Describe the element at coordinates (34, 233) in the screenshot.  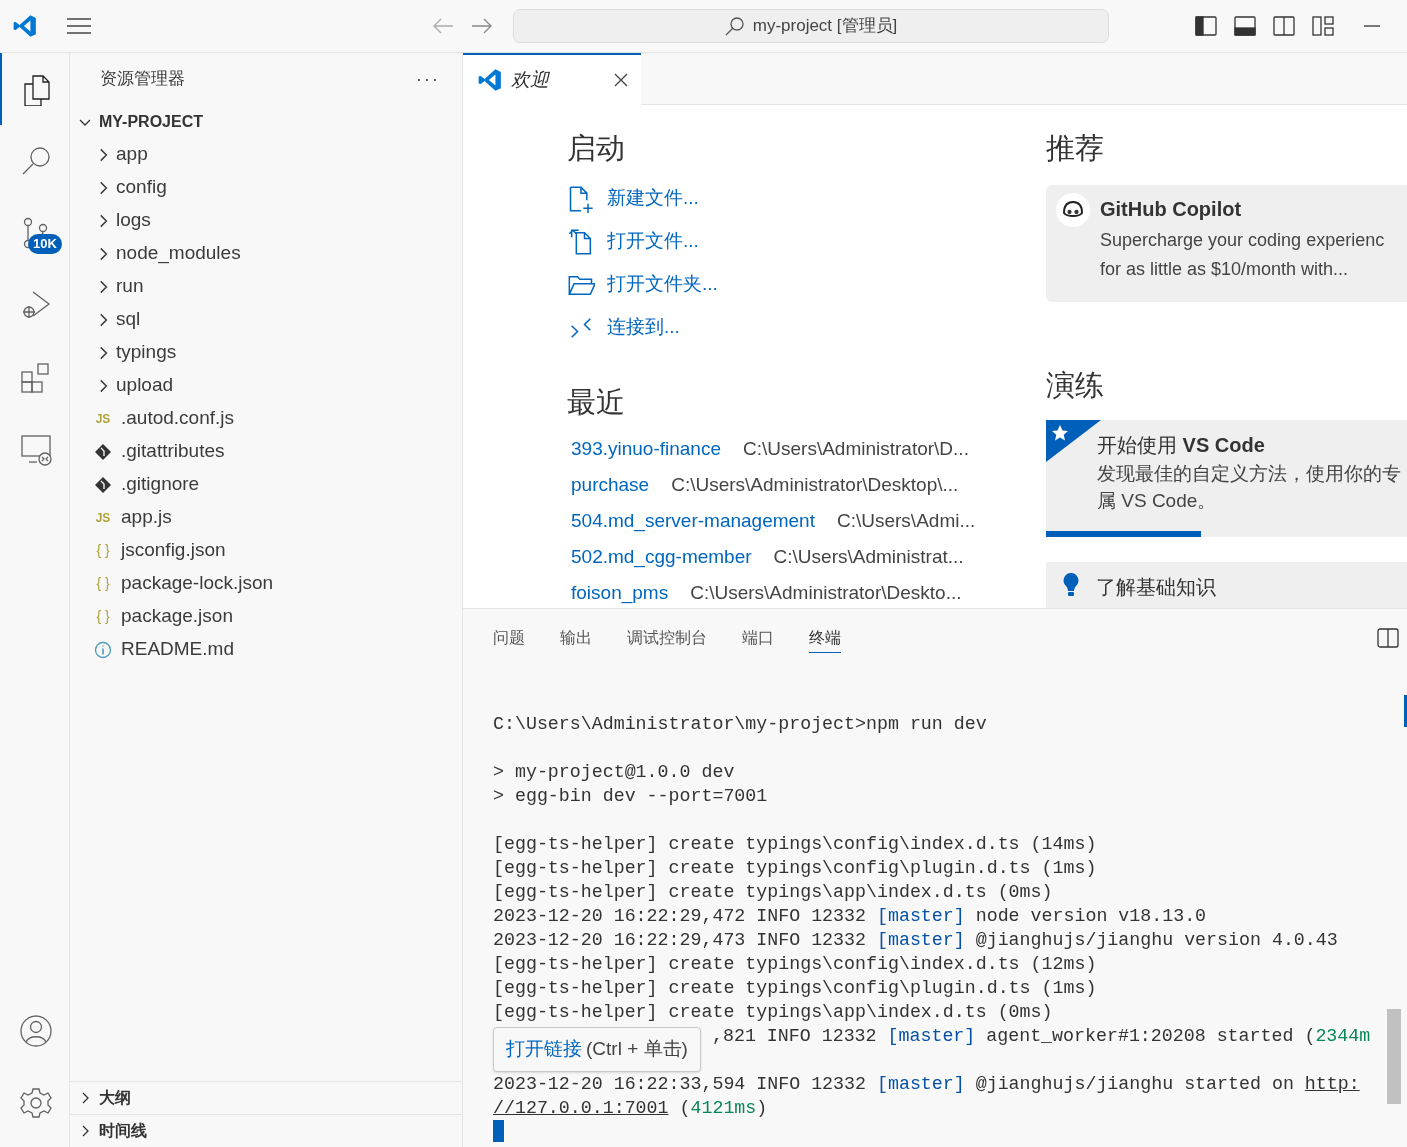
I see `activity-scm-button: 10K` at that location.